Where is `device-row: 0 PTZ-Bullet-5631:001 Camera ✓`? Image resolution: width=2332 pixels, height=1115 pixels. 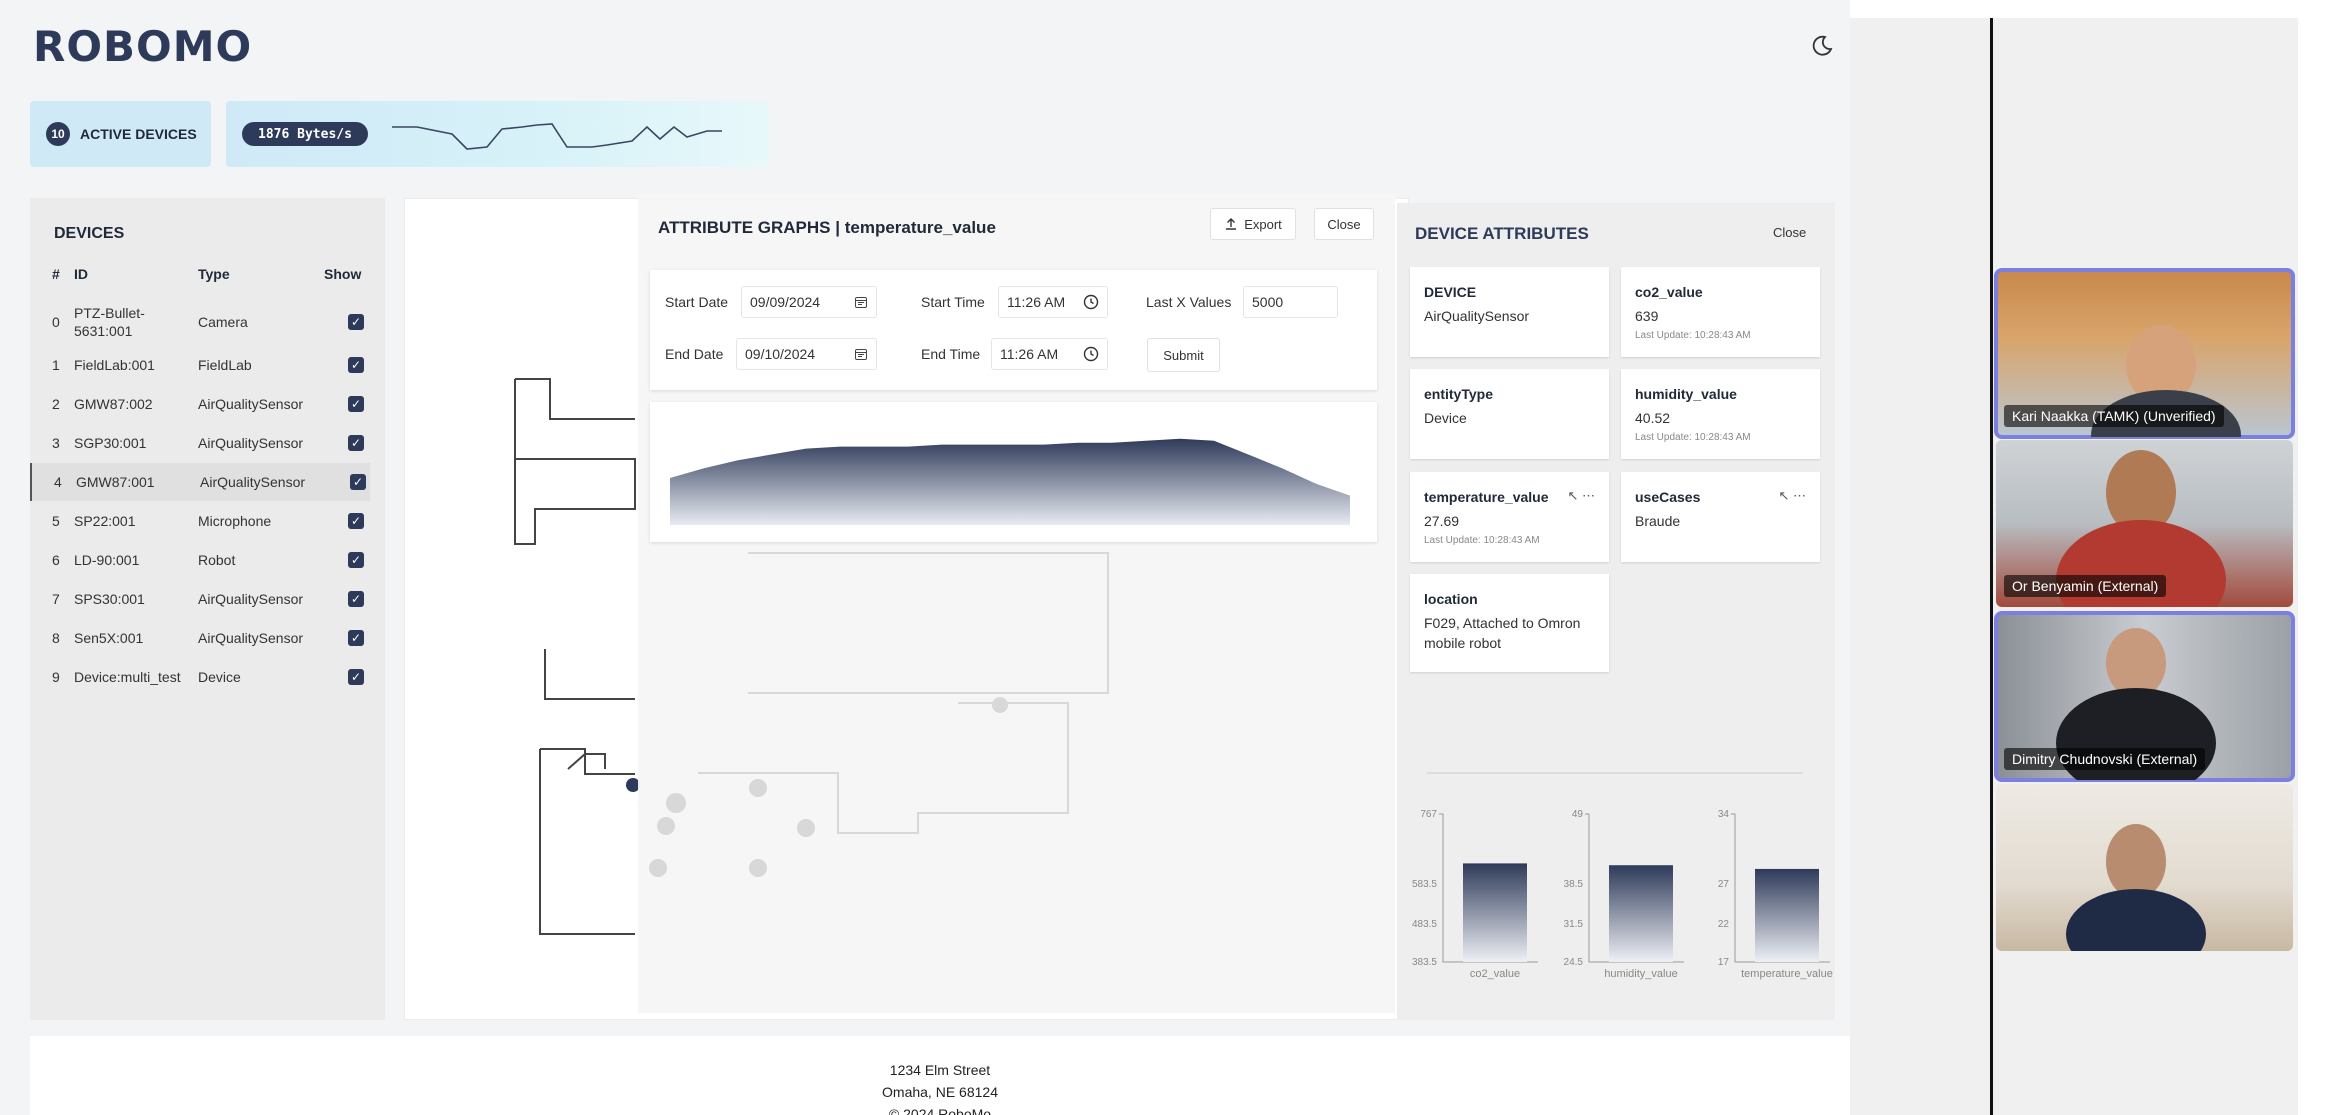
device-row: 0 PTZ-Bullet-5631:001 Camera ✓ is located at coordinates (200, 322).